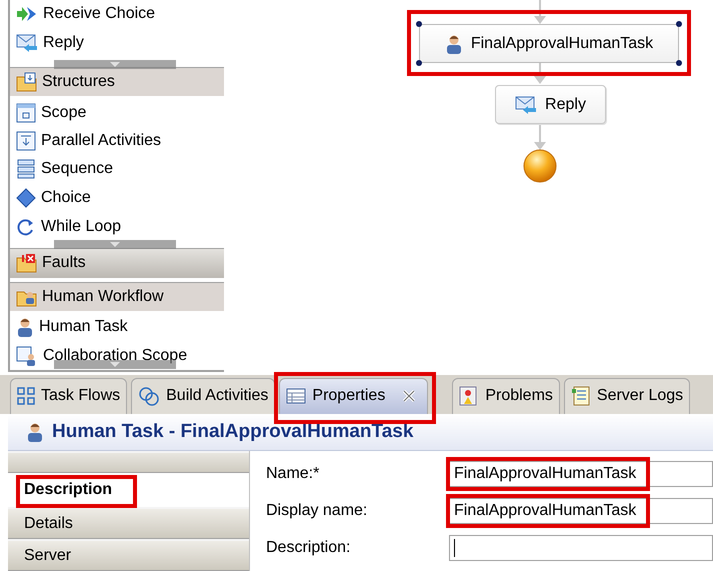 The image size is (713, 571). I want to click on sequence-icon, so click(26, 169).